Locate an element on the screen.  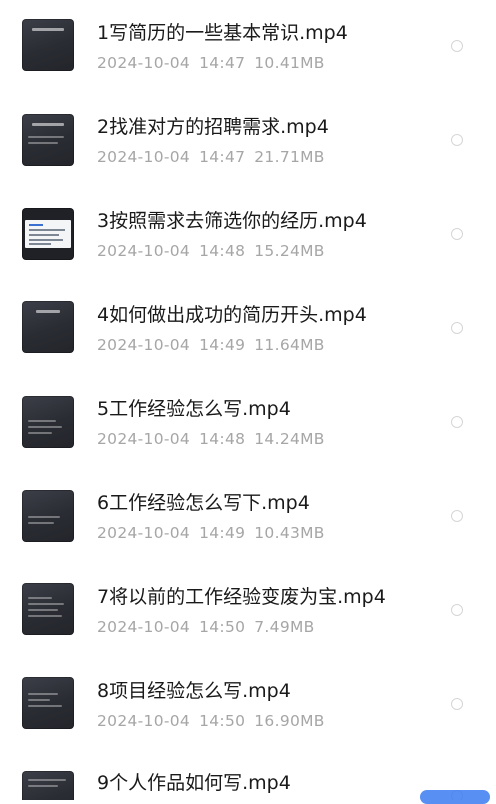
file-name: 1写简历的一些基本常识.mp4 is located at coordinates (222, 33).